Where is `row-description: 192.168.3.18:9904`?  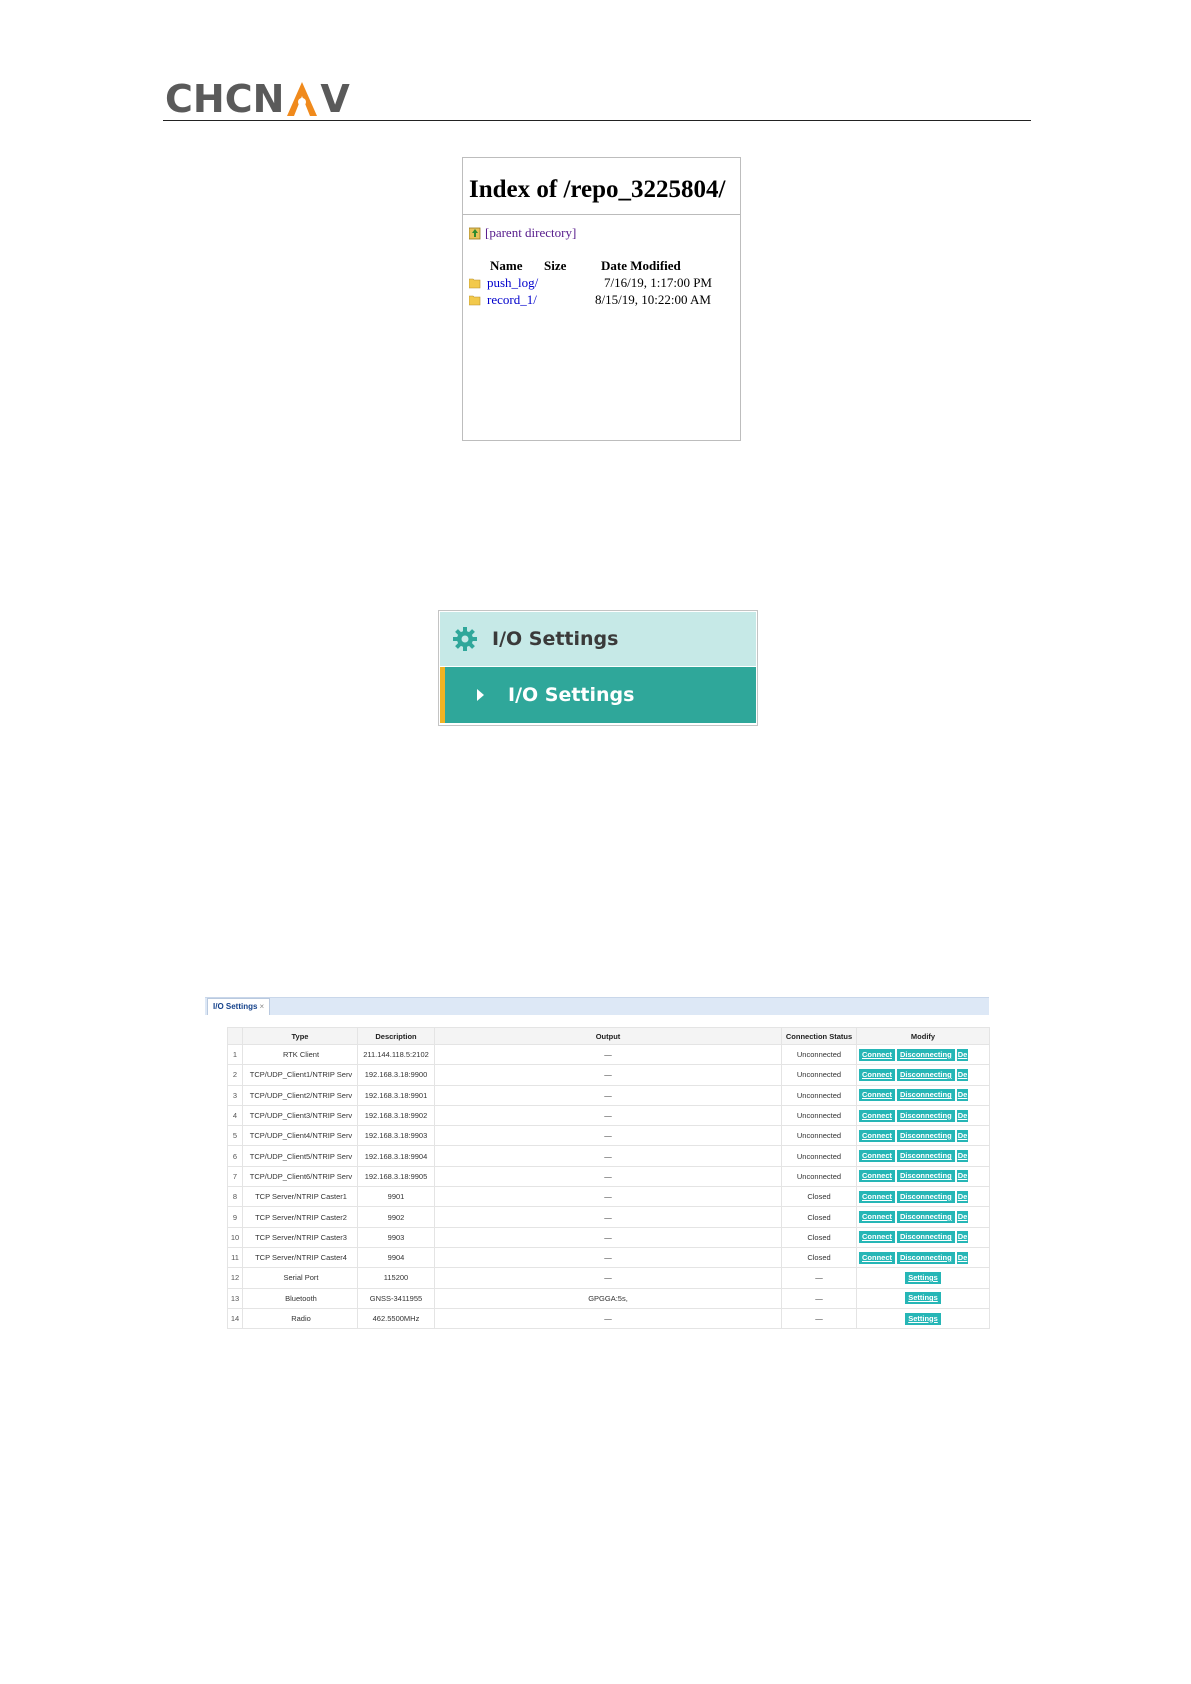
row-description: 192.168.3.18:9904 is located at coordinates (396, 1156).